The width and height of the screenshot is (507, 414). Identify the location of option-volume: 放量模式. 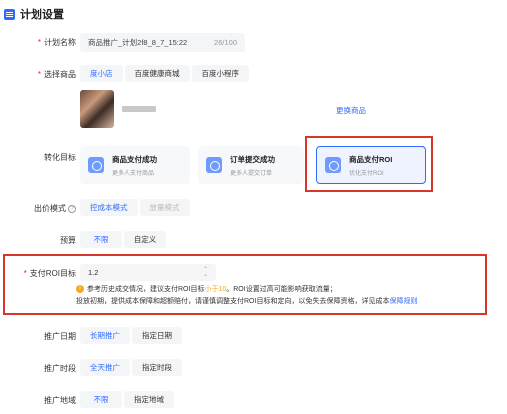
(164, 207).